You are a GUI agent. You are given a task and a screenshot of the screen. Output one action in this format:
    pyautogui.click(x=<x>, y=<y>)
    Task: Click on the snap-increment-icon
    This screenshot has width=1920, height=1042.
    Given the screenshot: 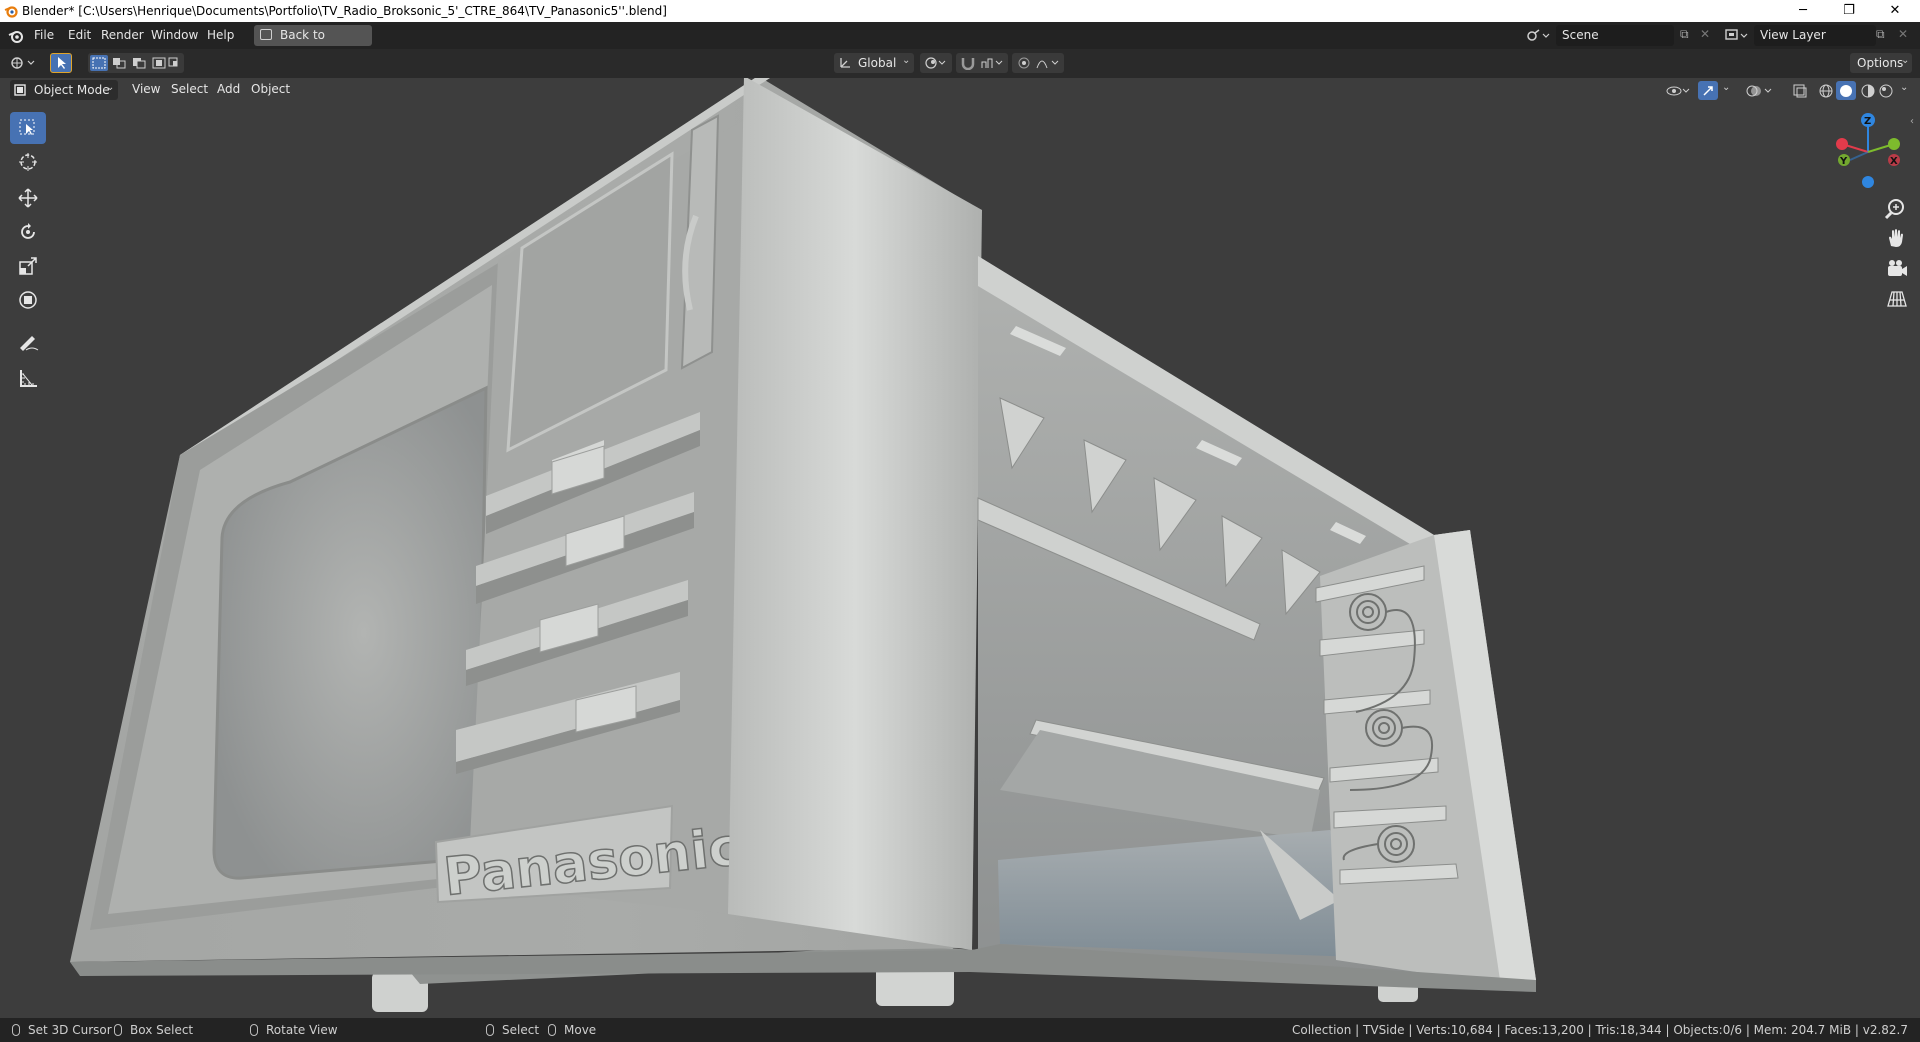 What is the action you would take?
    pyautogui.click(x=992, y=63)
    